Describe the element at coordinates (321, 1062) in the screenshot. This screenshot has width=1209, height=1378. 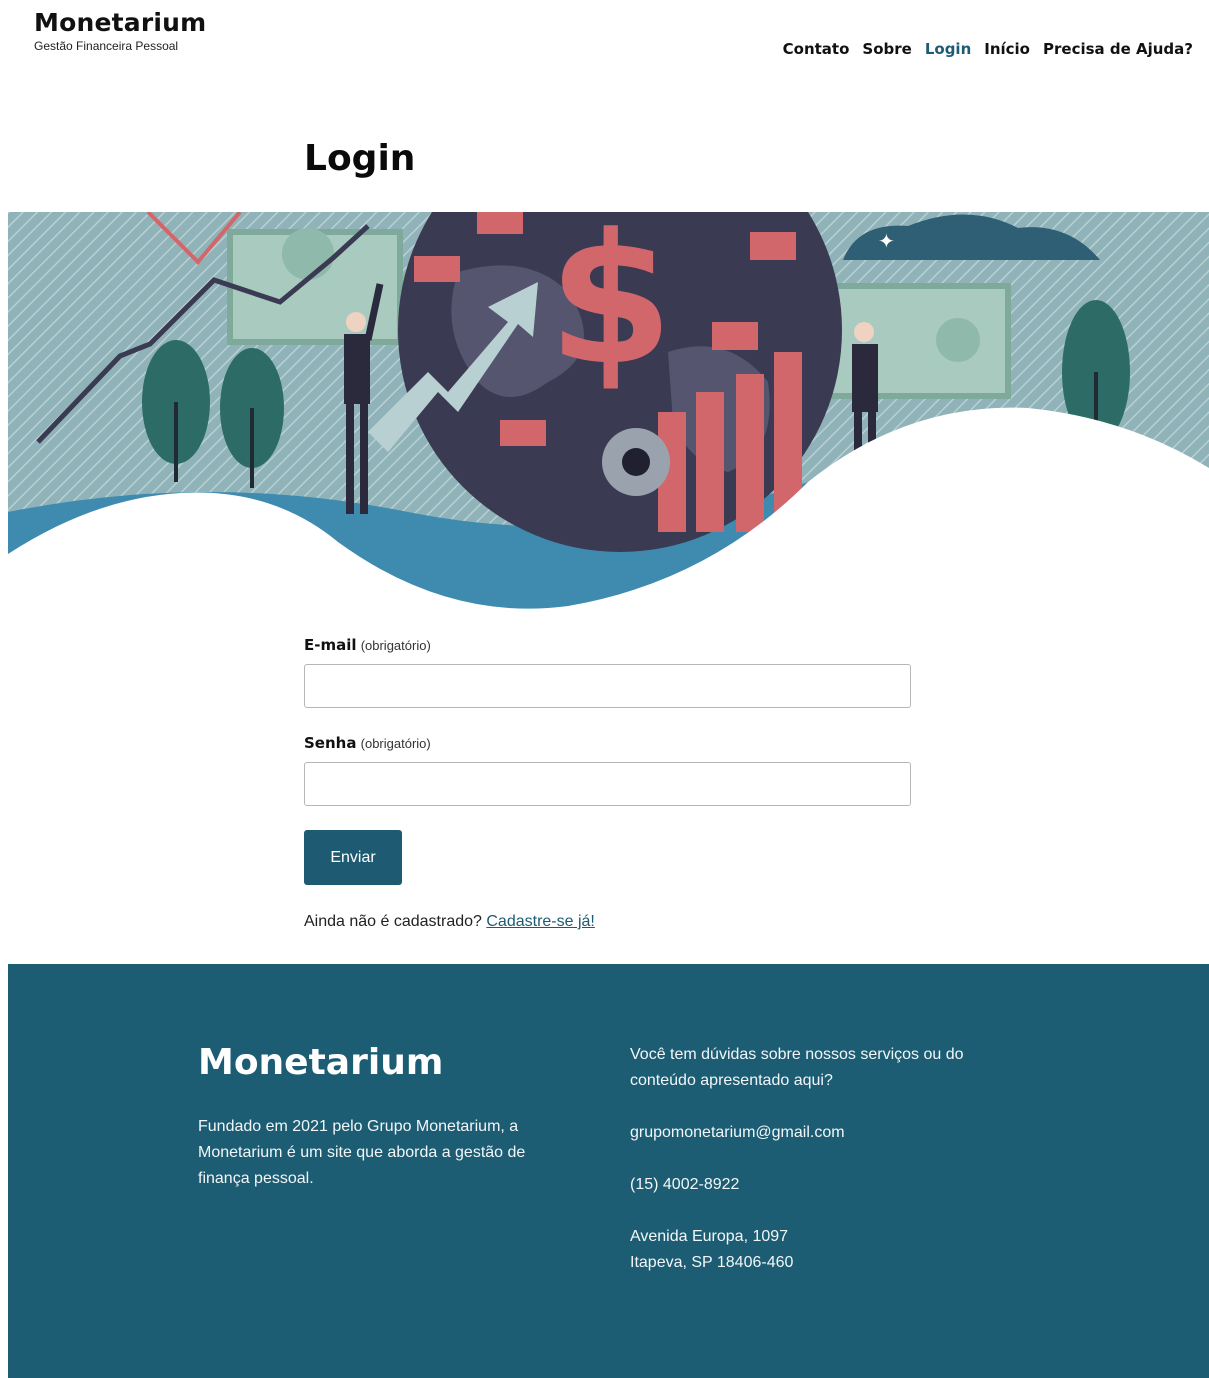
I see `footer-brand: Monetarium` at that location.